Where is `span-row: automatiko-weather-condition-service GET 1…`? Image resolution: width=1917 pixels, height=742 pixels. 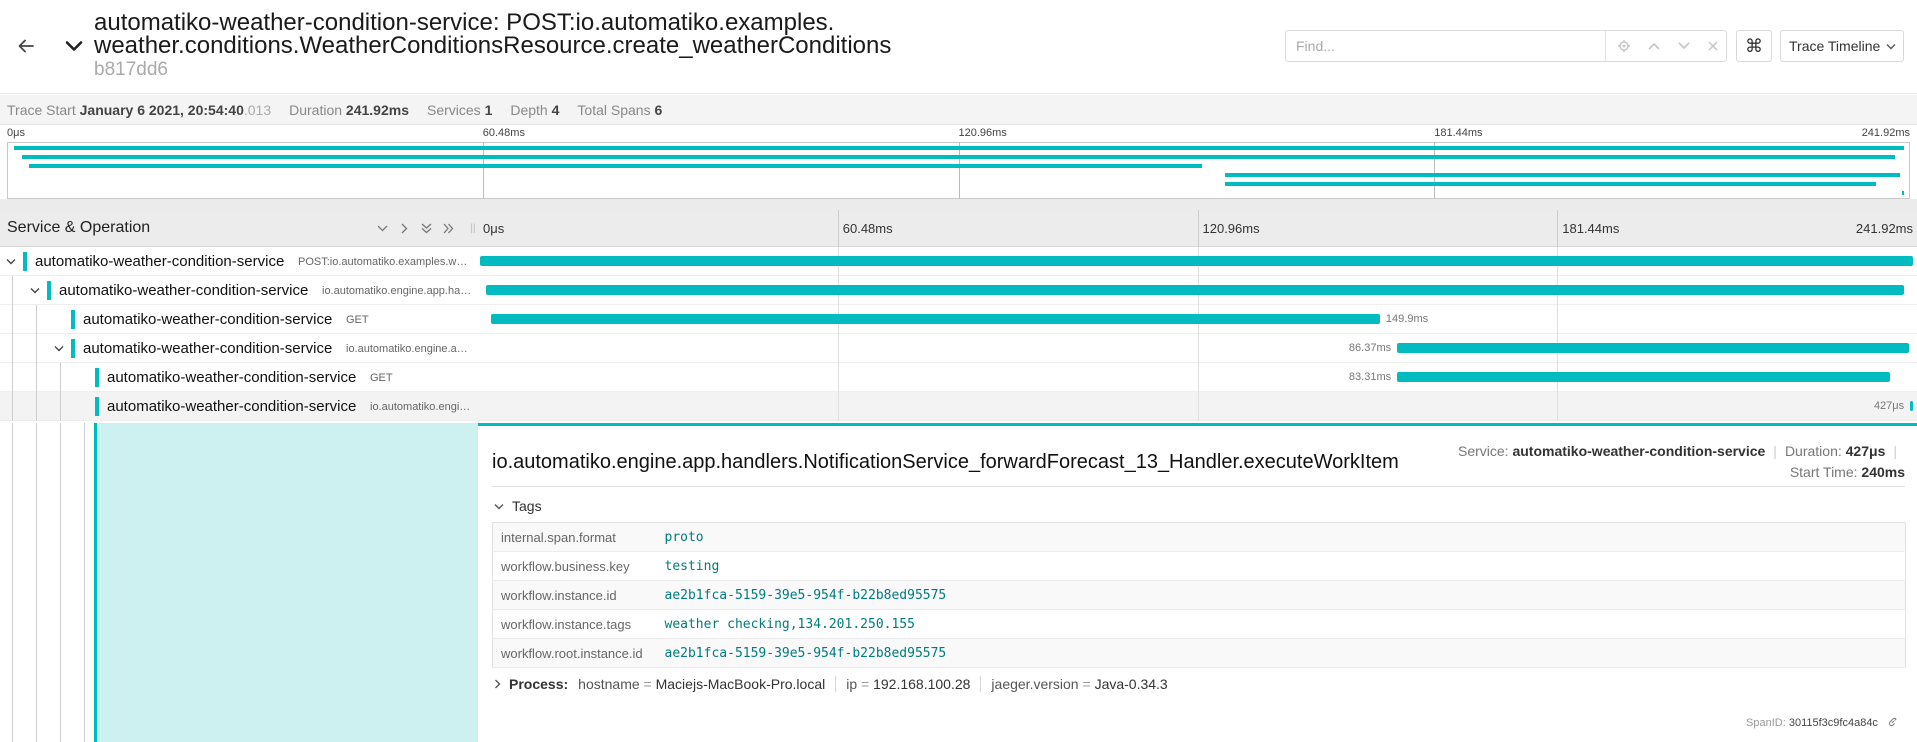 span-row: automatiko-weather-condition-service GET 1… is located at coordinates (958, 319).